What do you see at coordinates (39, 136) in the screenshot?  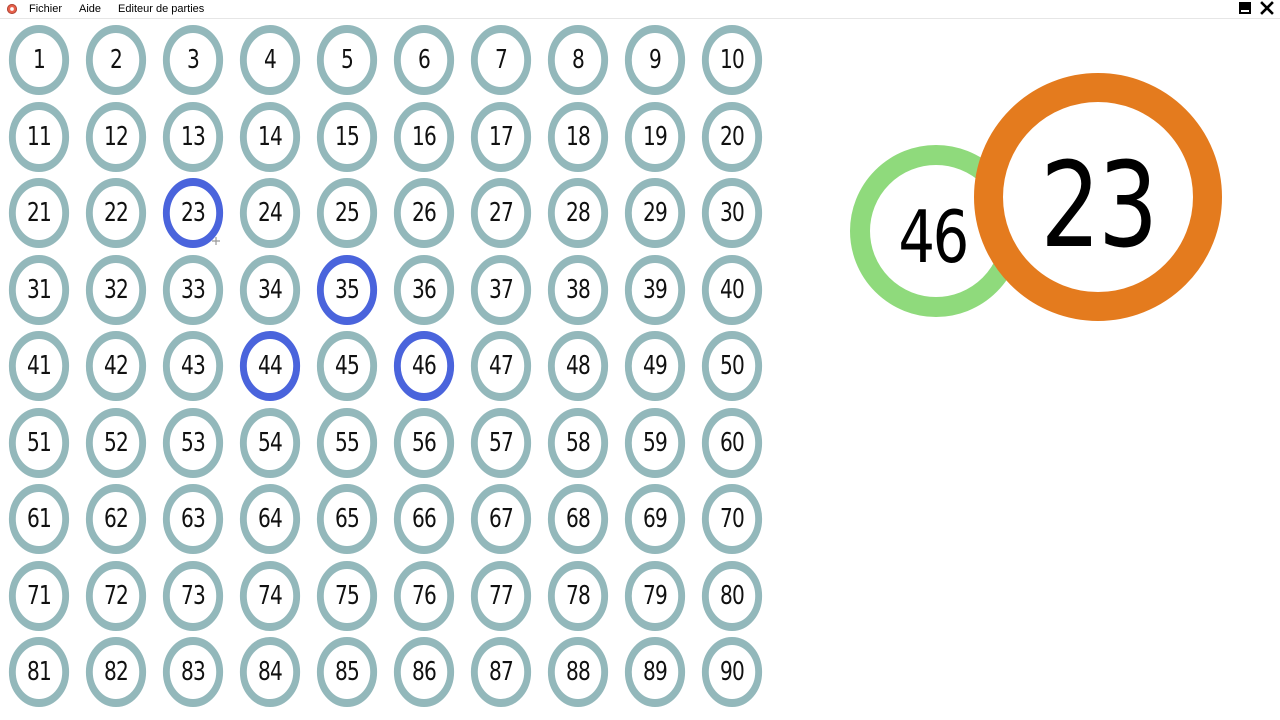 I see `number-ball: 11` at bounding box center [39, 136].